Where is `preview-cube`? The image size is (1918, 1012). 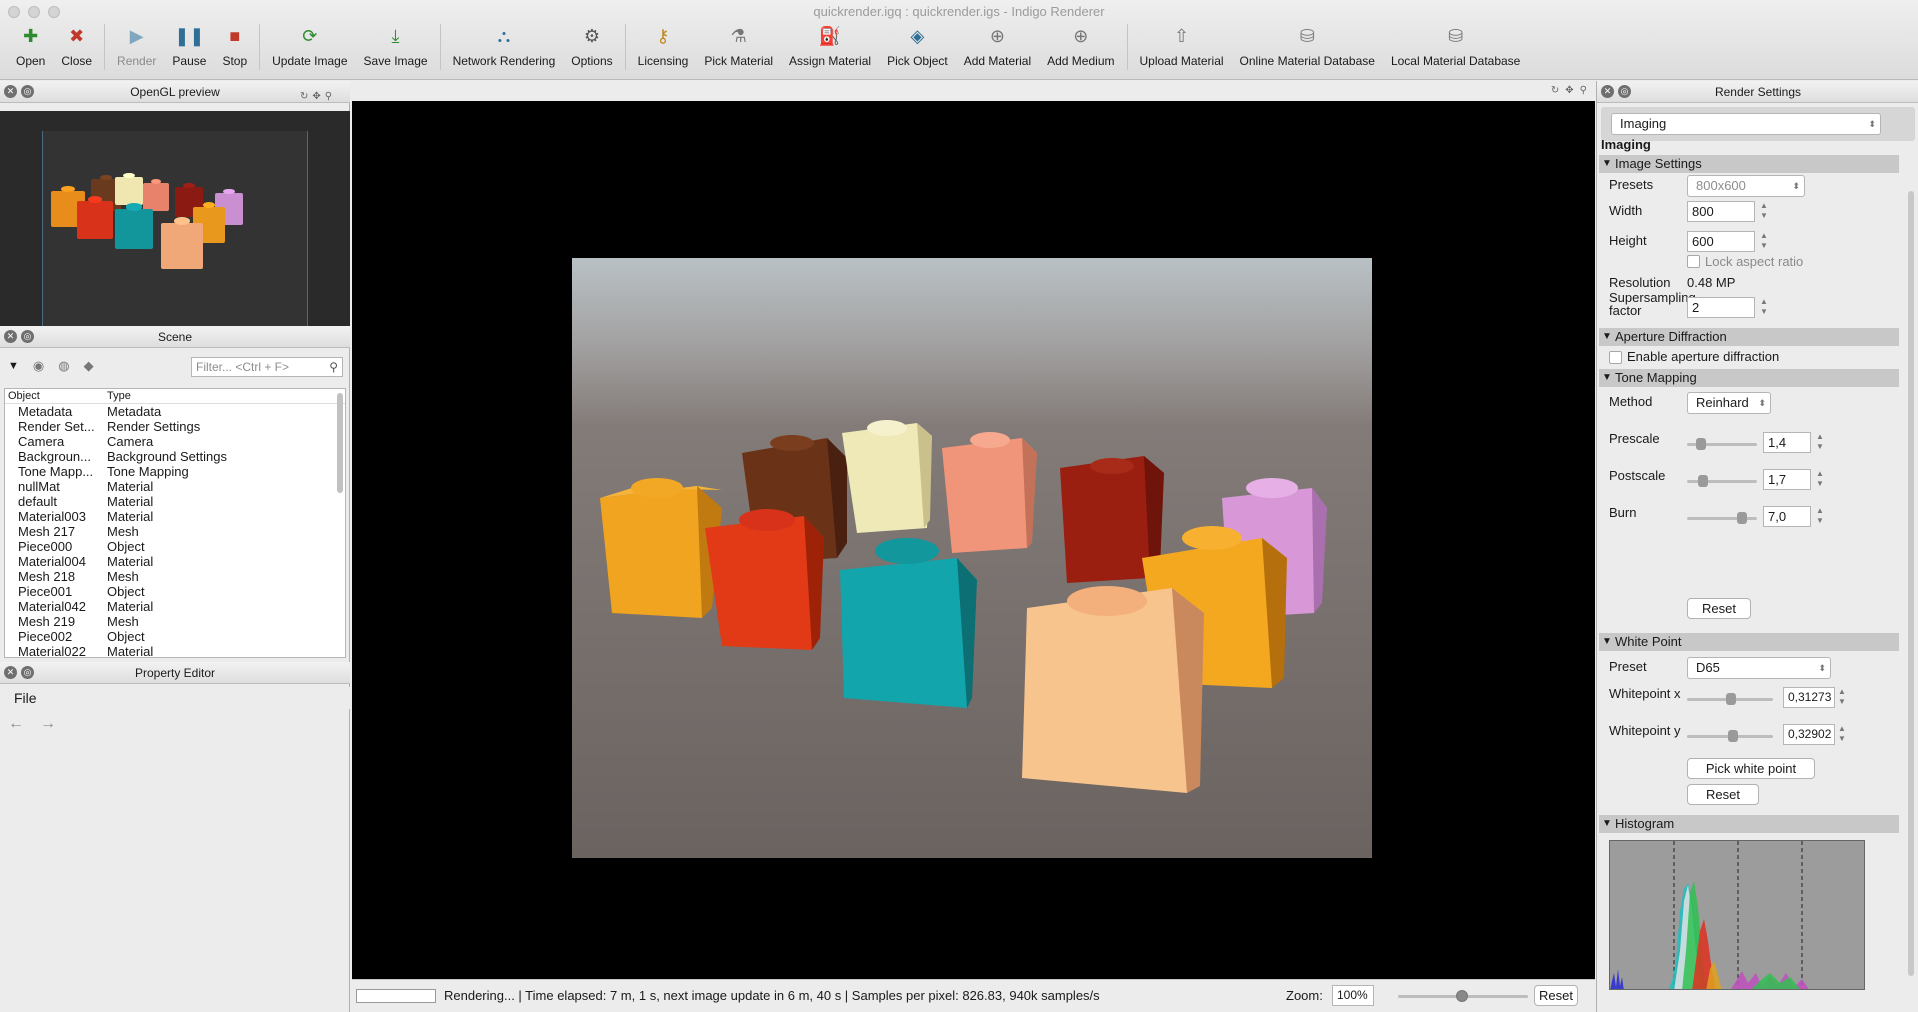 preview-cube is located at coordinates (134, 229).